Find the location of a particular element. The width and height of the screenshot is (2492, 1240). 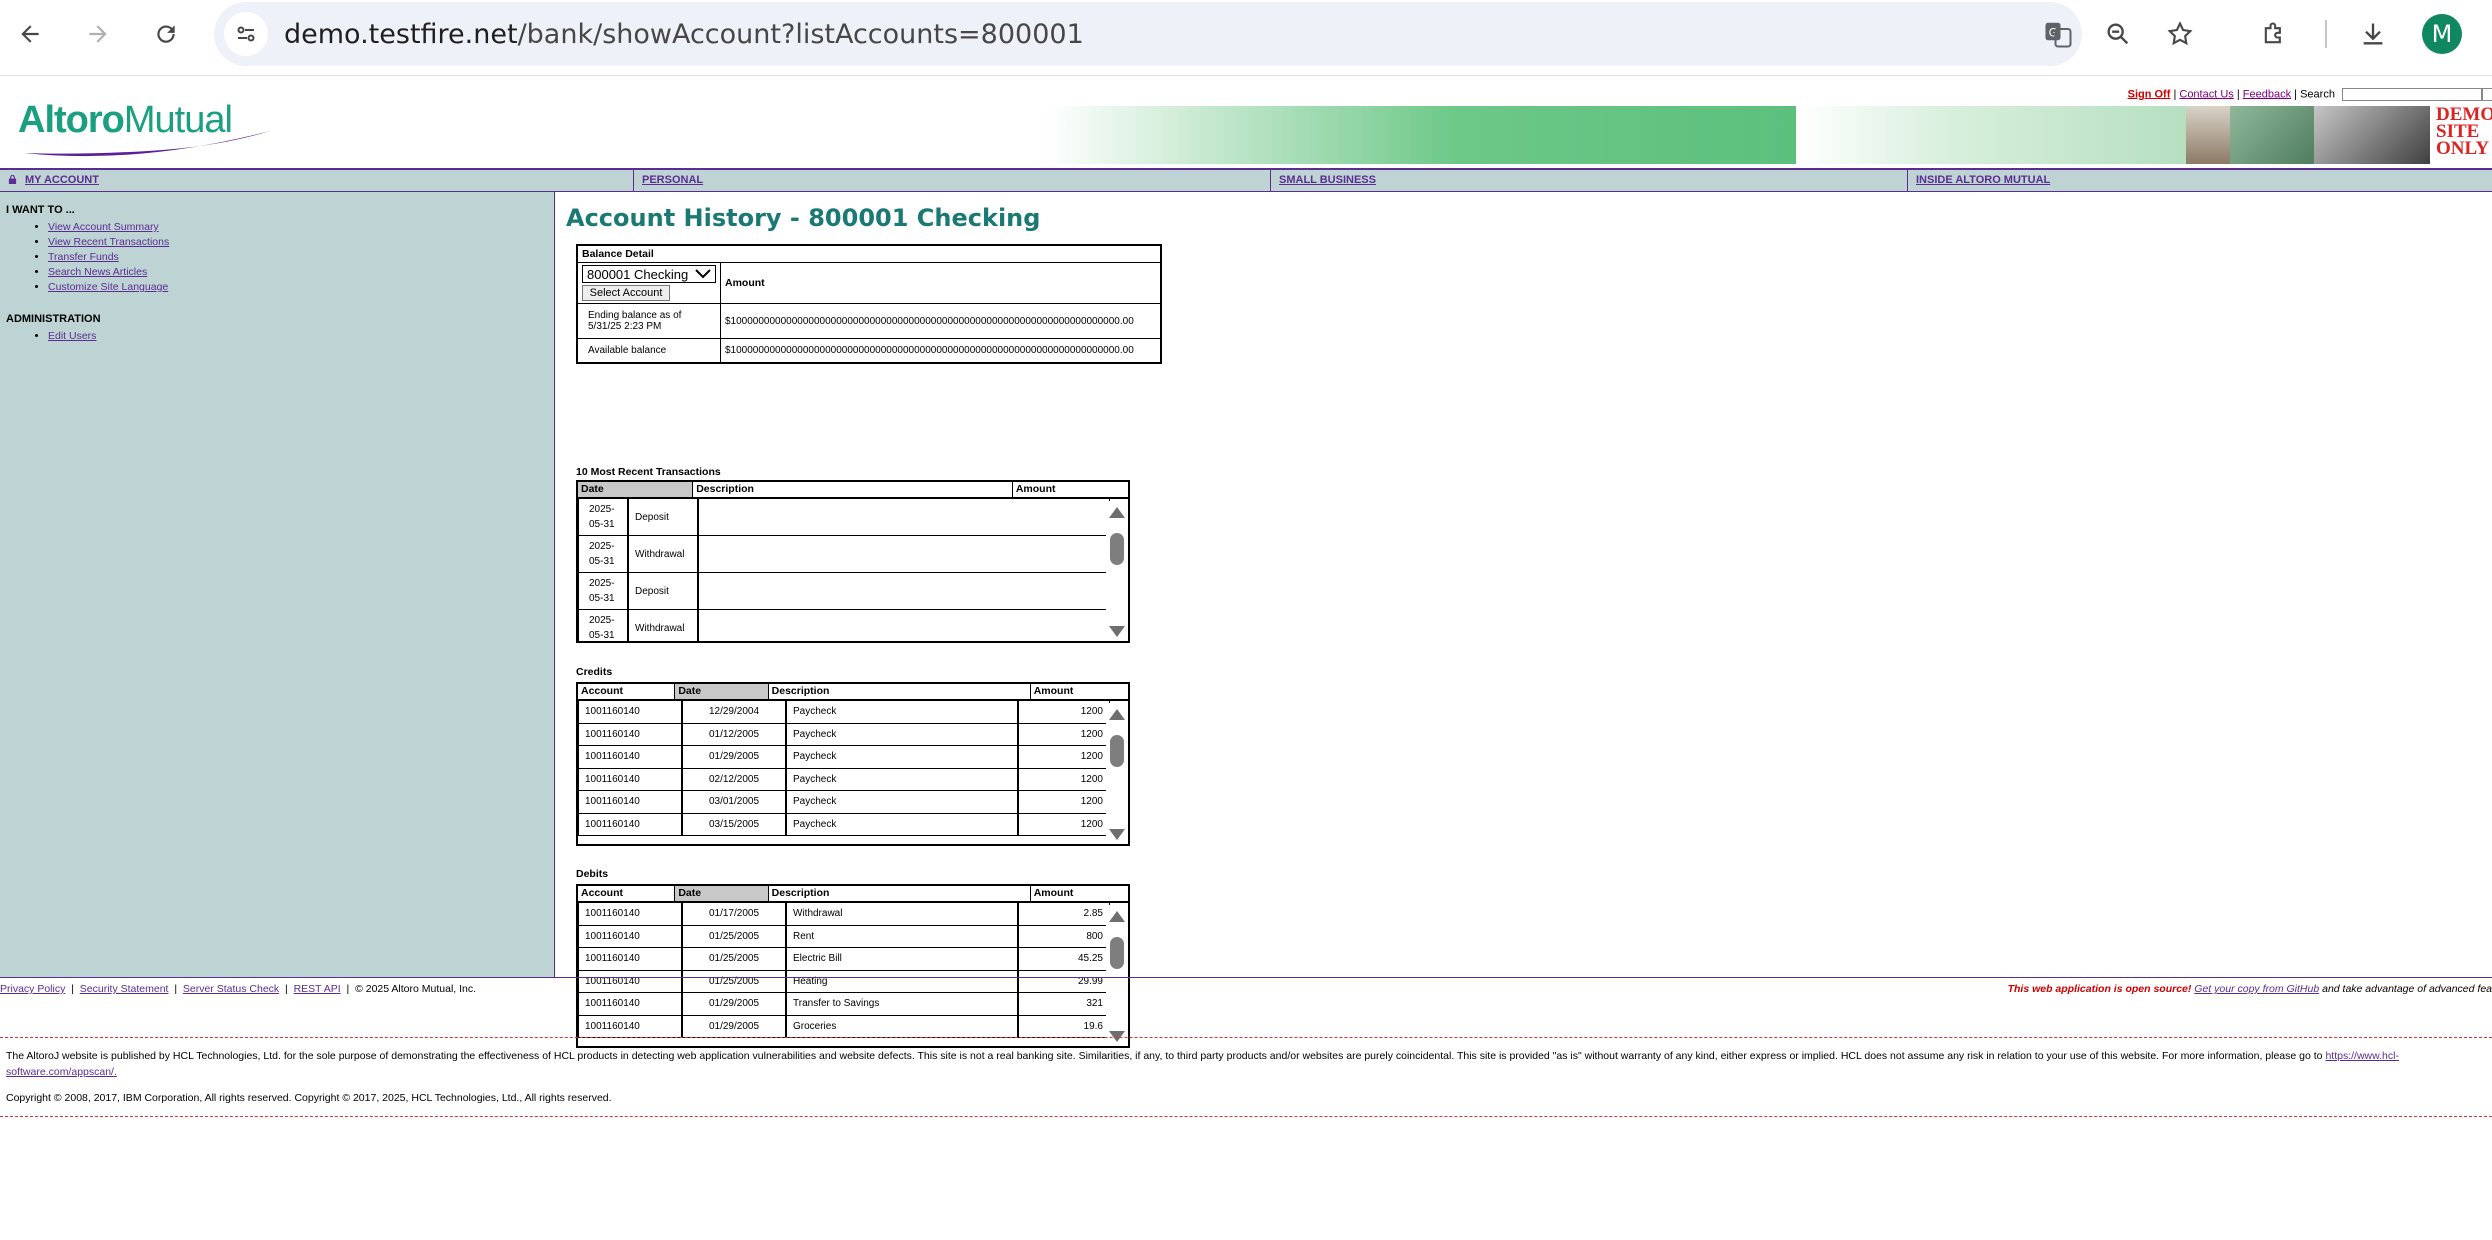

sidebar-link-account-summary: View Account Summary is located at coordinates (103, 227).